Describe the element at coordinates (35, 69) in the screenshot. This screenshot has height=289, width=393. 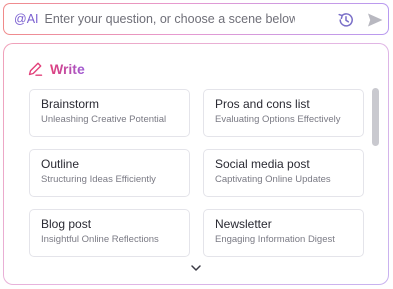
I see `pen-icon` at that location.